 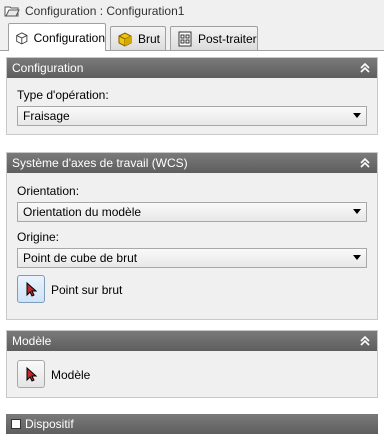 What do you see at coordinates (100, 163) in the screenshot?
I see `section-title: Système d'axes de travail (WCS)` at bounding box center [100, 163].